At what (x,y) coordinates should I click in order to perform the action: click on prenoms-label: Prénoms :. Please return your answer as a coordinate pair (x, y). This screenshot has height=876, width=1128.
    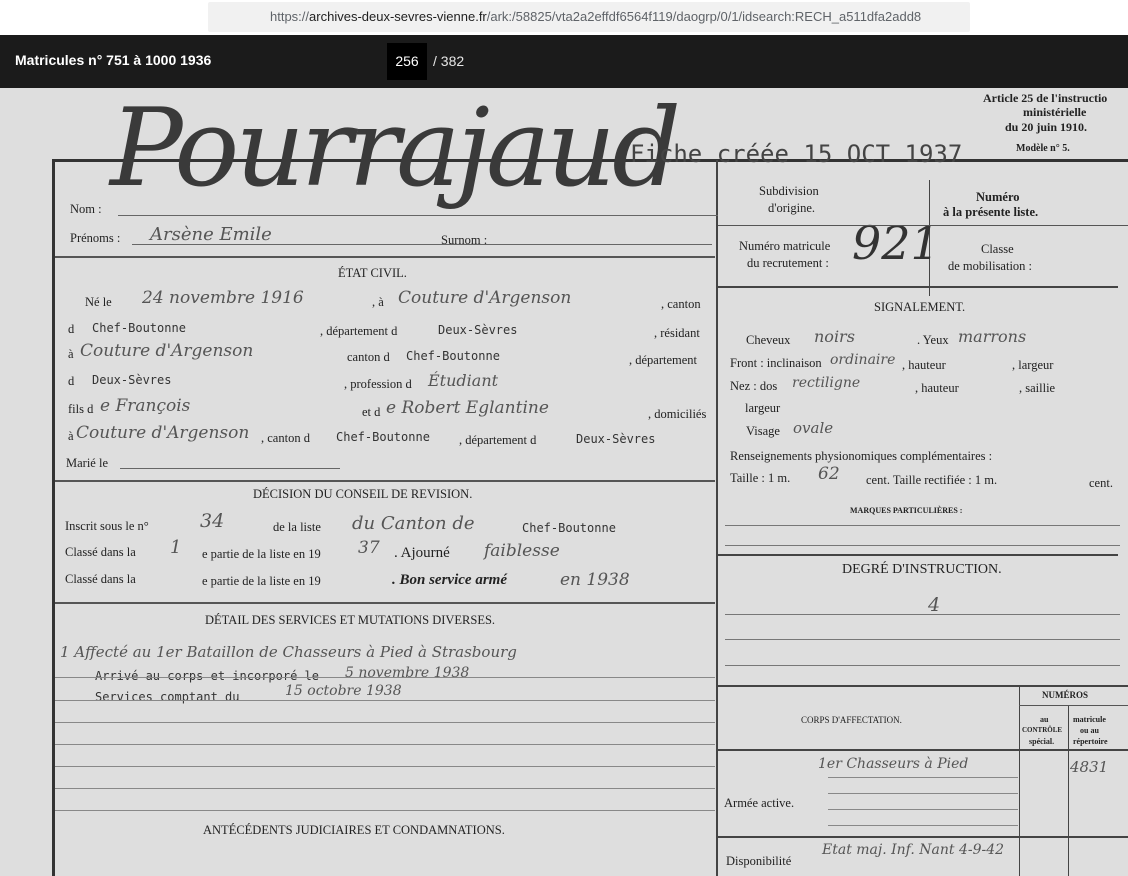
    Looking at the image, I should click on (95, 238).